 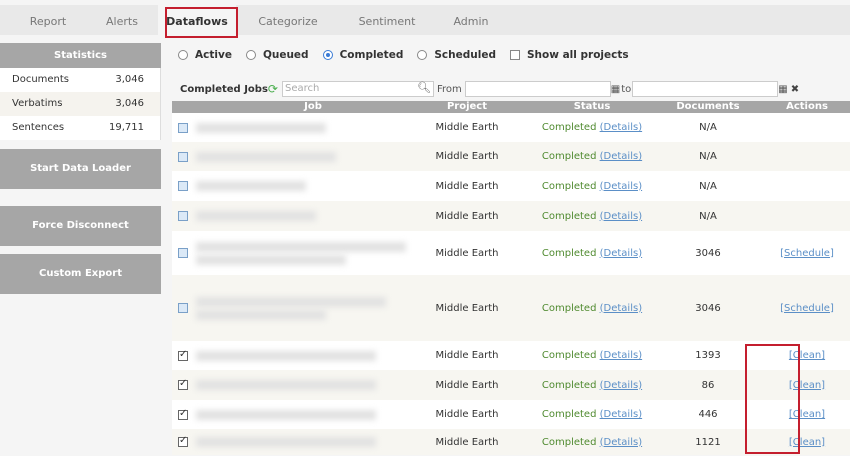 I want to click on checkbox, so click(x=514, y=55).